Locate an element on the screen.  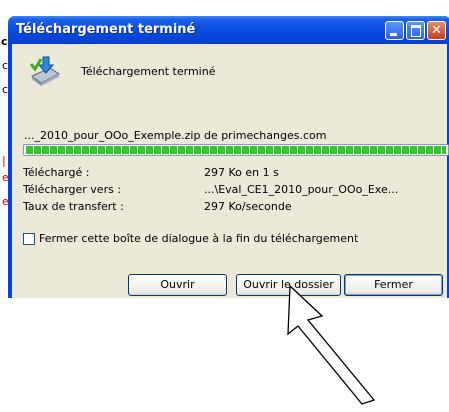
downloaded-label: Téléchargé : is located at coordinates (56, 172).